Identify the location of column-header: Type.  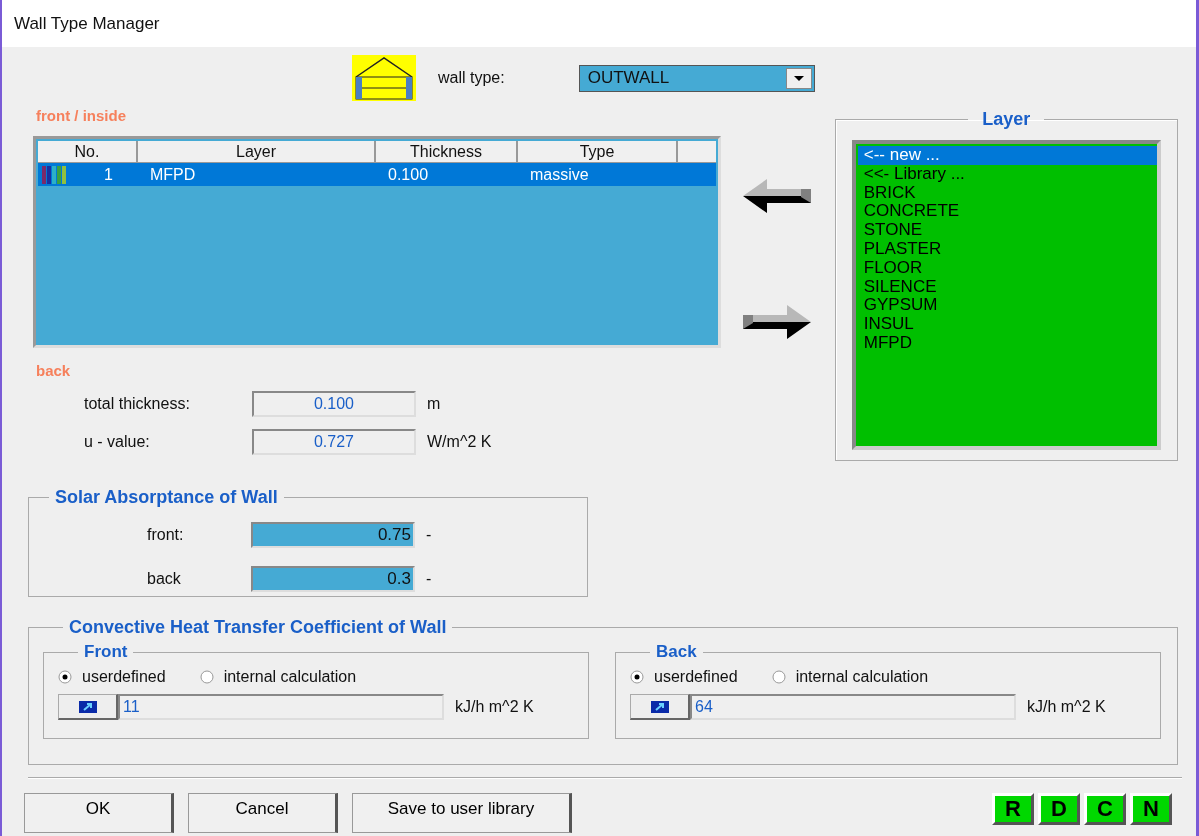
(598, 152).